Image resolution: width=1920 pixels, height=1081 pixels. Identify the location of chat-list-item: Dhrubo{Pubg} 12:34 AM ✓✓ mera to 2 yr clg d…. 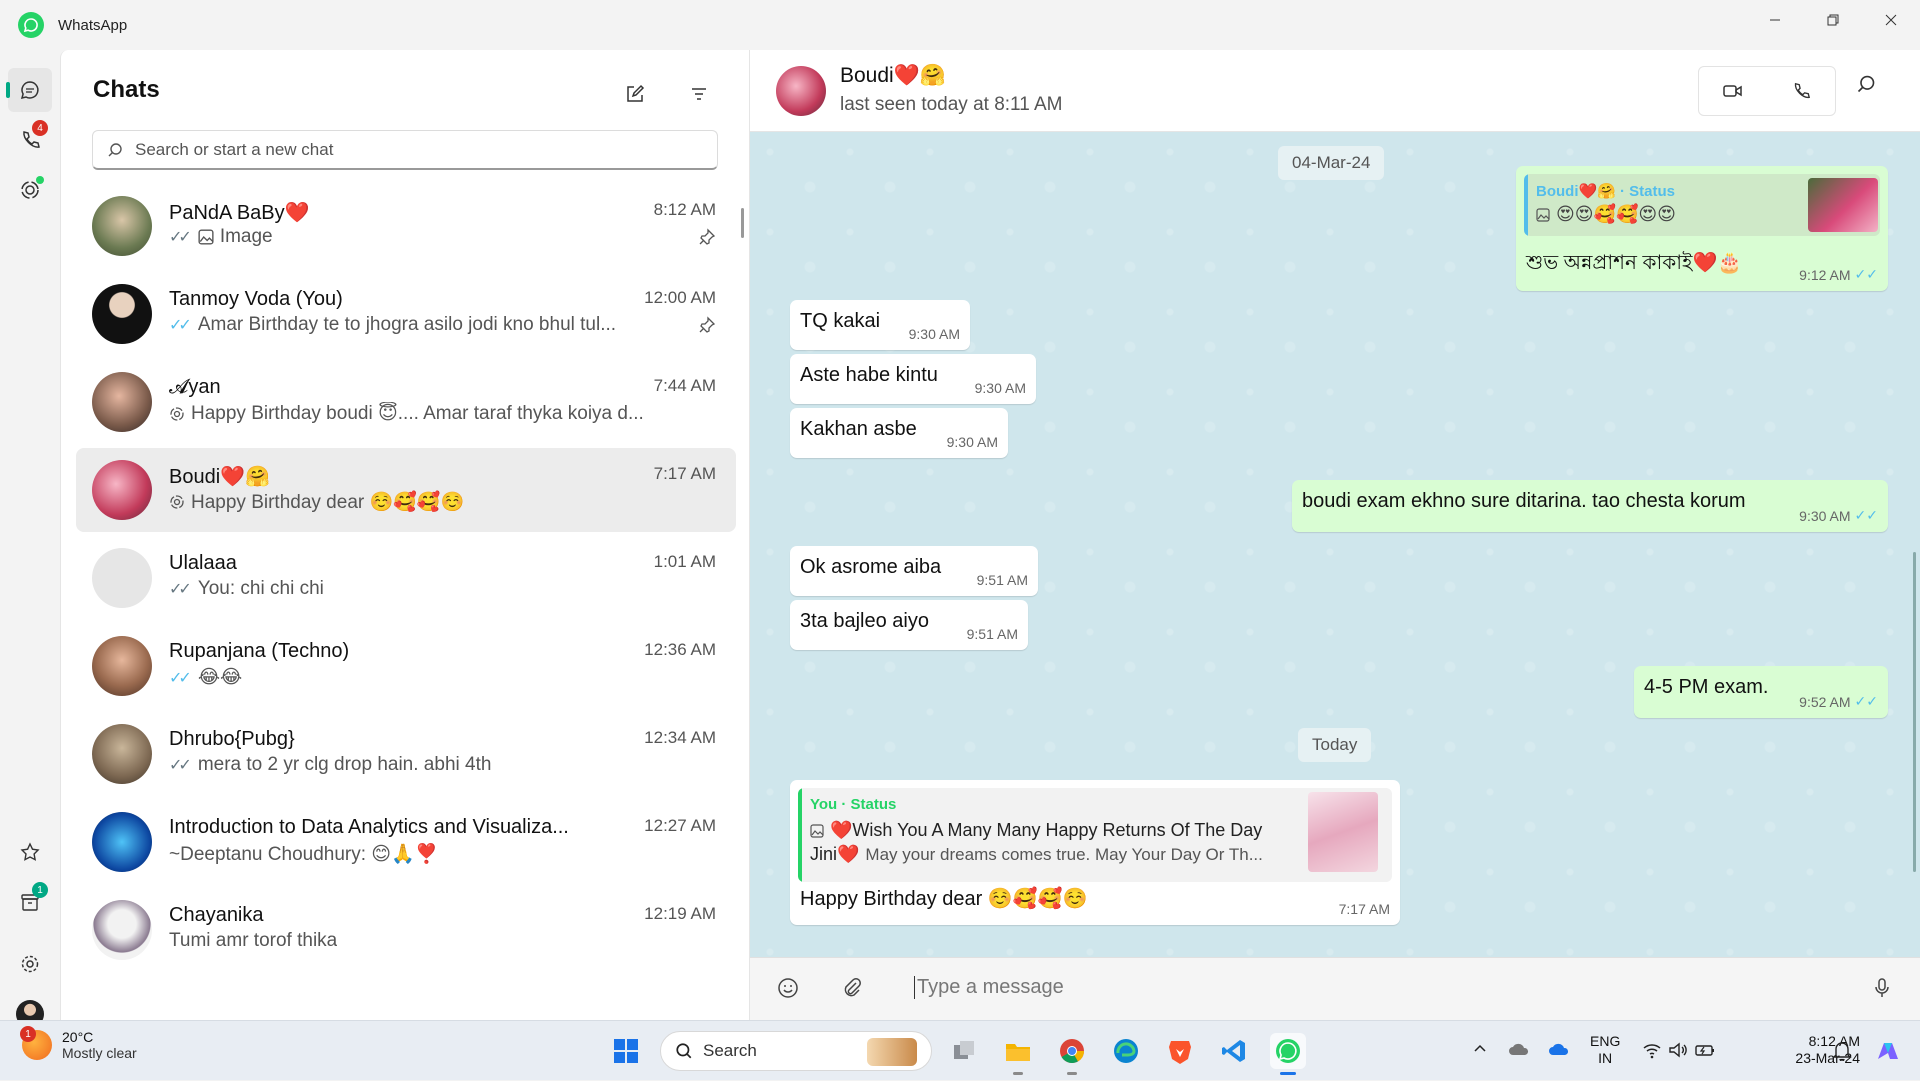
(406, 754).